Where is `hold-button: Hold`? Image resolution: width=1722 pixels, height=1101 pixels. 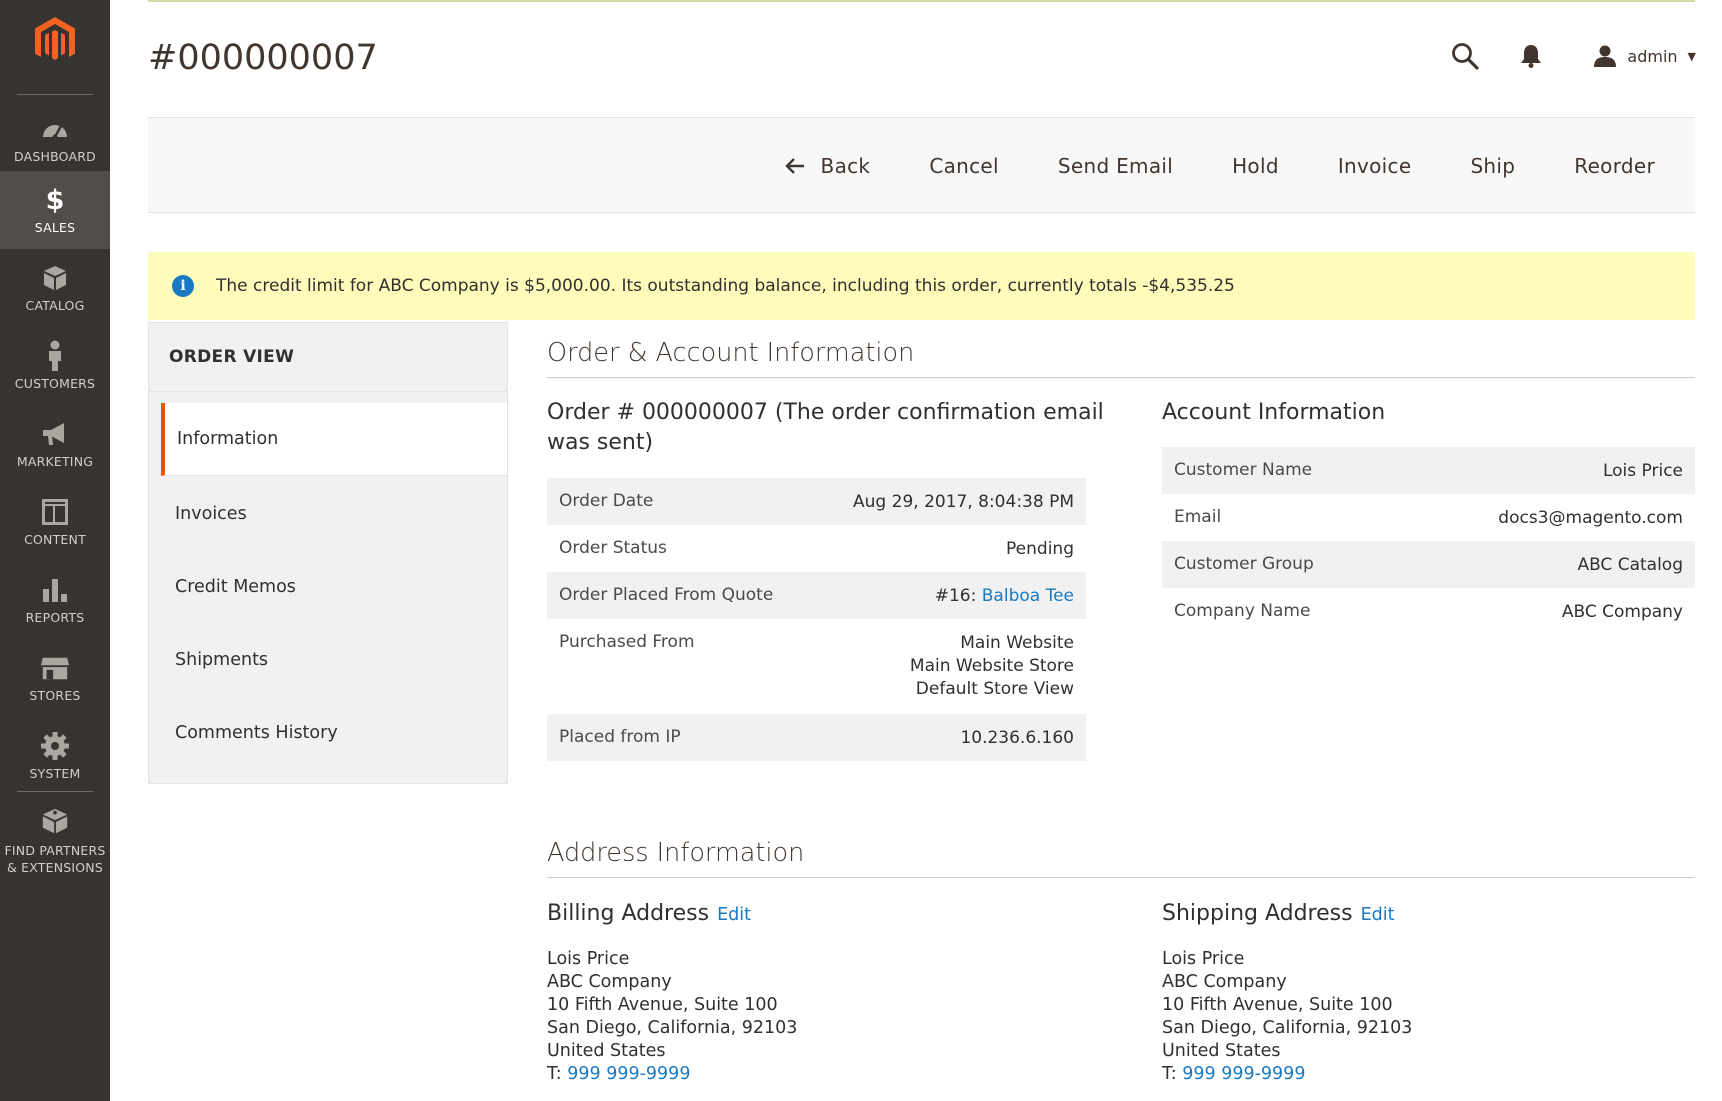
hold-button: Hold is located at coordinates (1255, 166).